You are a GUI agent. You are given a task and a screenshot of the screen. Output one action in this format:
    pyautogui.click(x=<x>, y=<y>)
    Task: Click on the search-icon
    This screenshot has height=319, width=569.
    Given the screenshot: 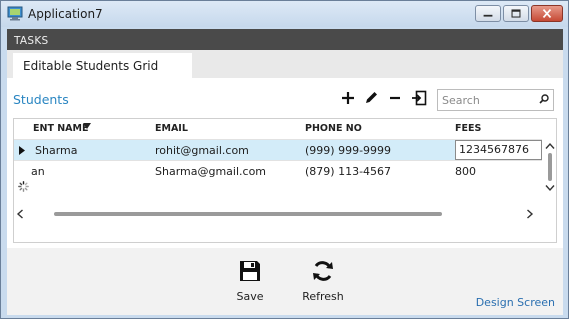 What is the action you would take?
    pyautogui.click(x=544, y=99)
    